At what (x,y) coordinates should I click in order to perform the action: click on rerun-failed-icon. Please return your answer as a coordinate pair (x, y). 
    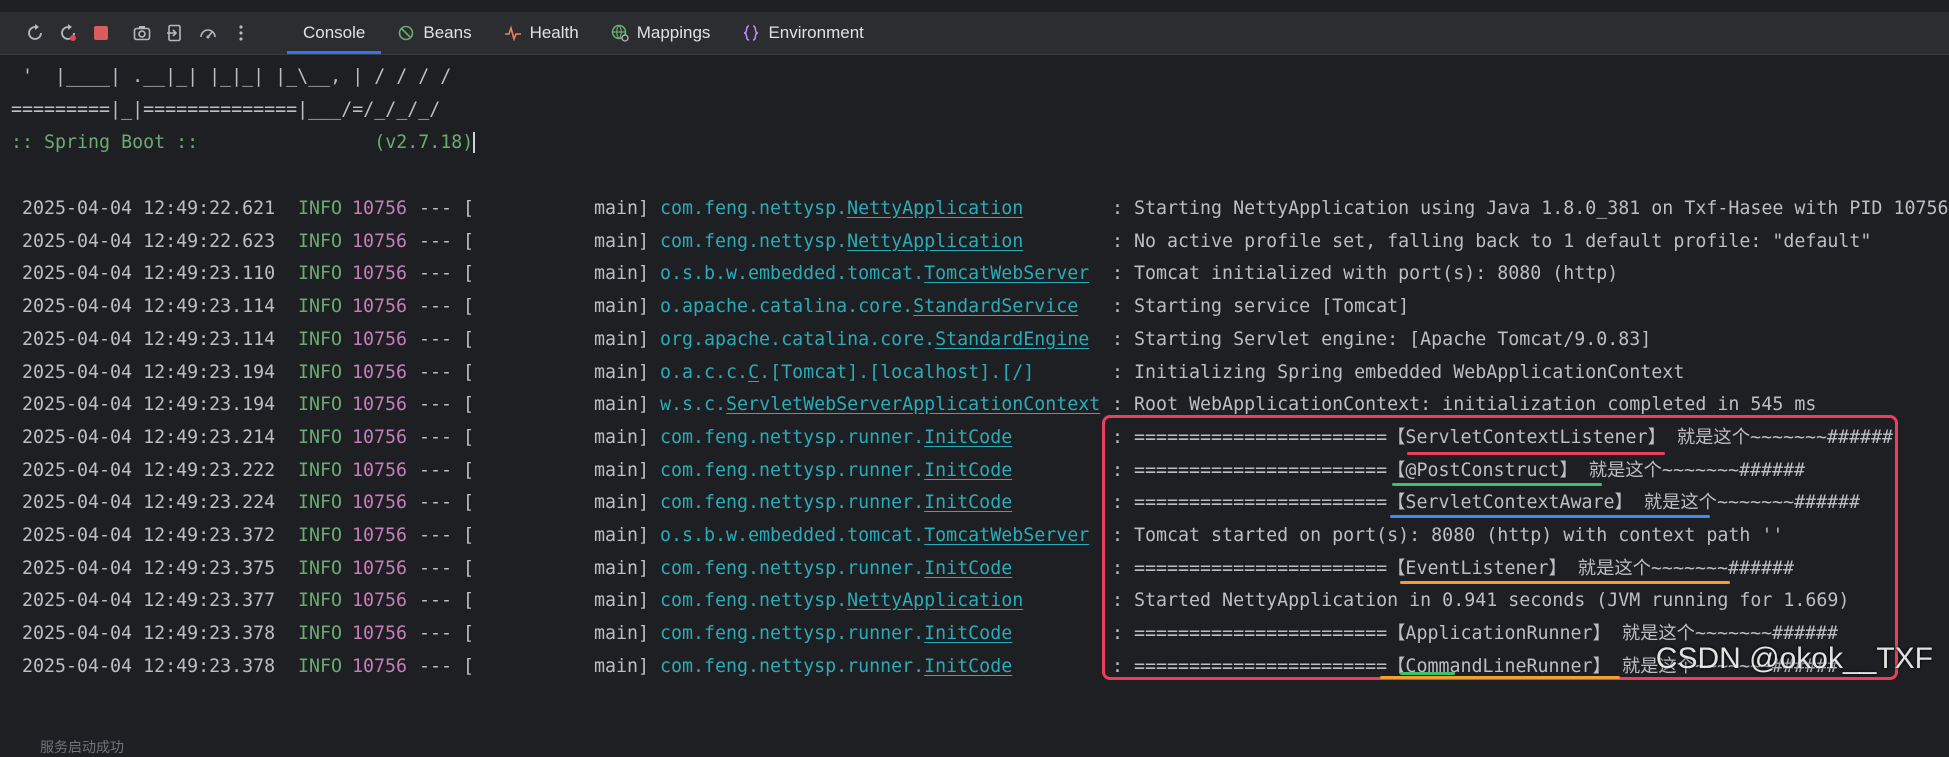
    Looking at the image, I should click on (67, 33).